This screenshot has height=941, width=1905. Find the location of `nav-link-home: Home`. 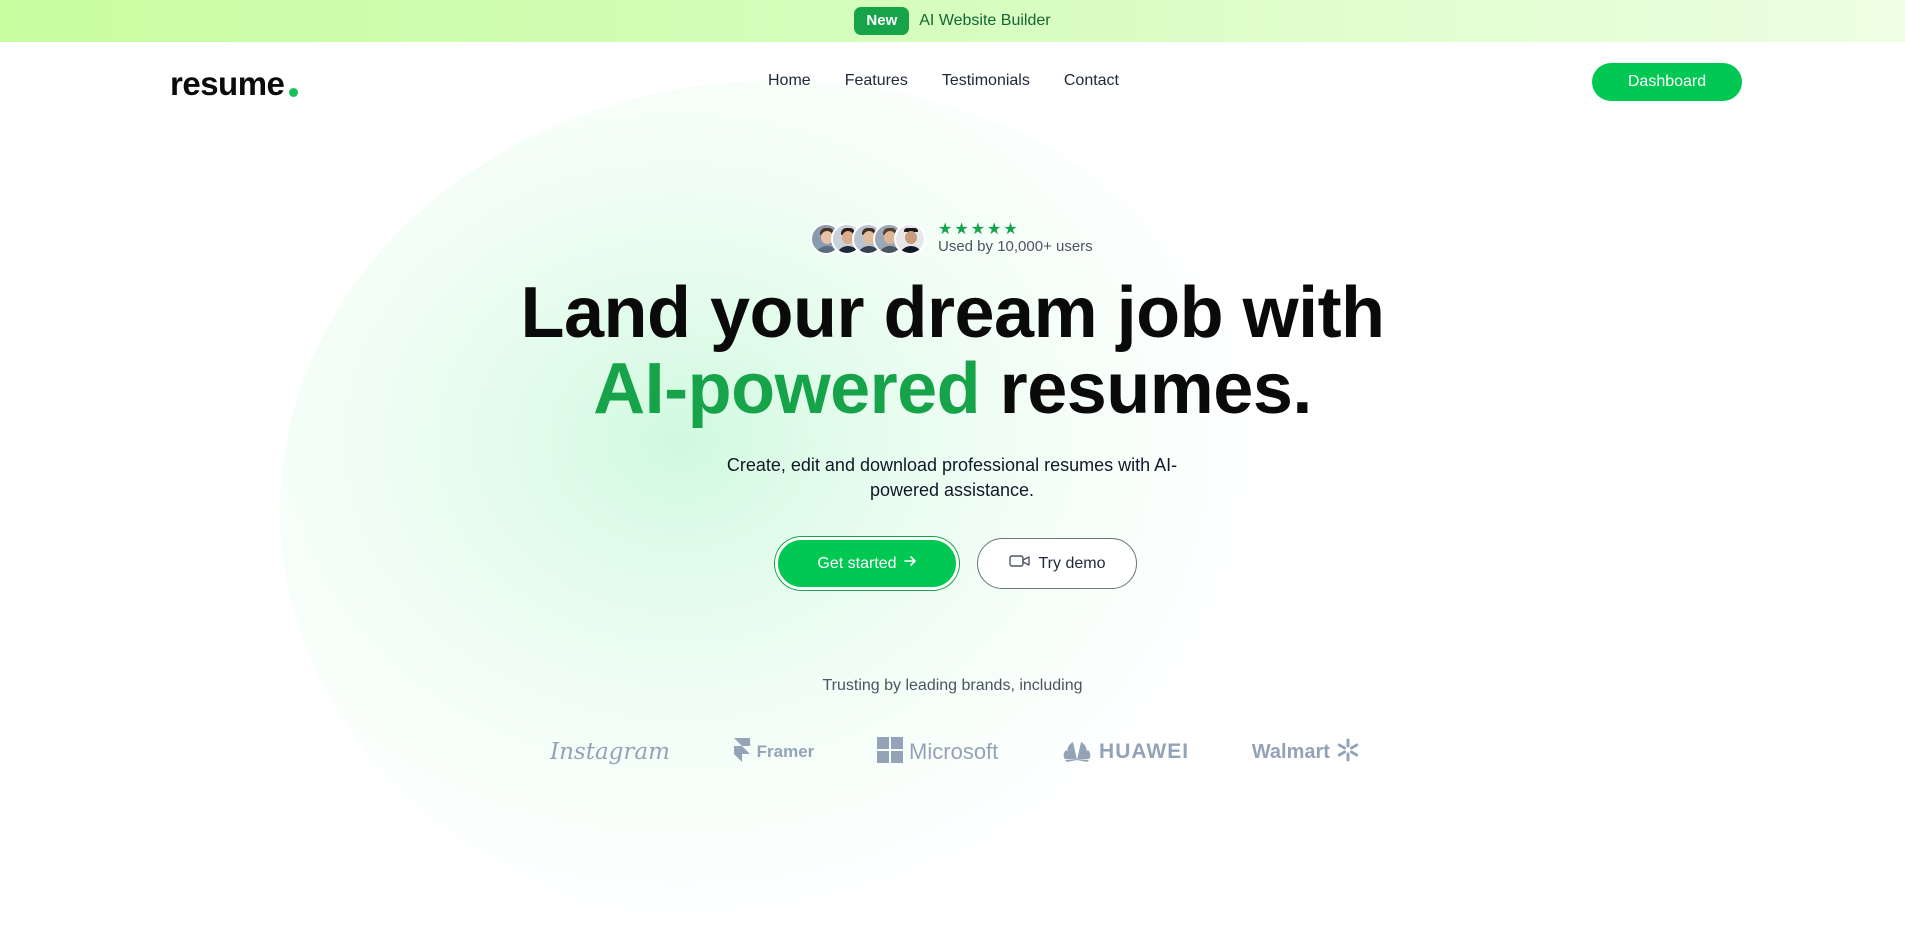

nav-link-home: Home is located at coordinates (789, 81).